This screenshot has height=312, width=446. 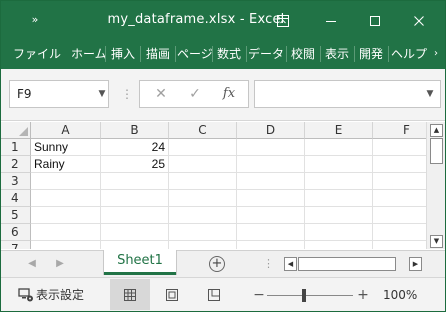 I want to click on tab-formulas: 数式, so click(x=229, y=54).